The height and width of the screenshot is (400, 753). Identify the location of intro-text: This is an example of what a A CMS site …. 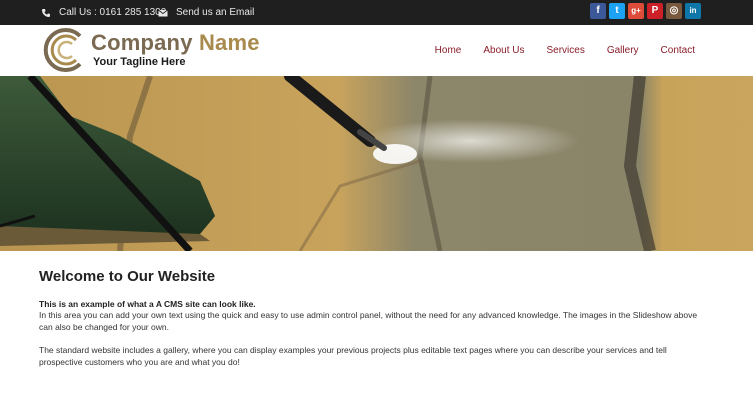
(147, 304).